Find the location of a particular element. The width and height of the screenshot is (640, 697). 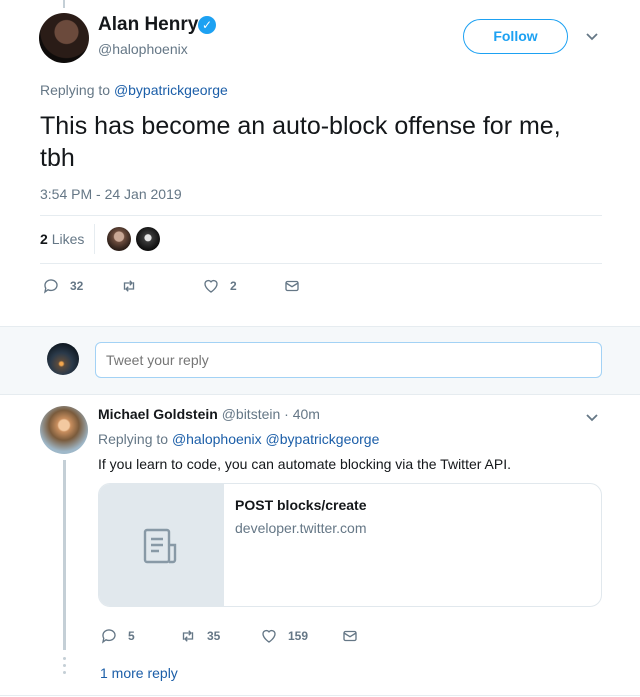

reply-author: Michael Goldstein @bitstein · 40m is located at coordinates (209, 414).